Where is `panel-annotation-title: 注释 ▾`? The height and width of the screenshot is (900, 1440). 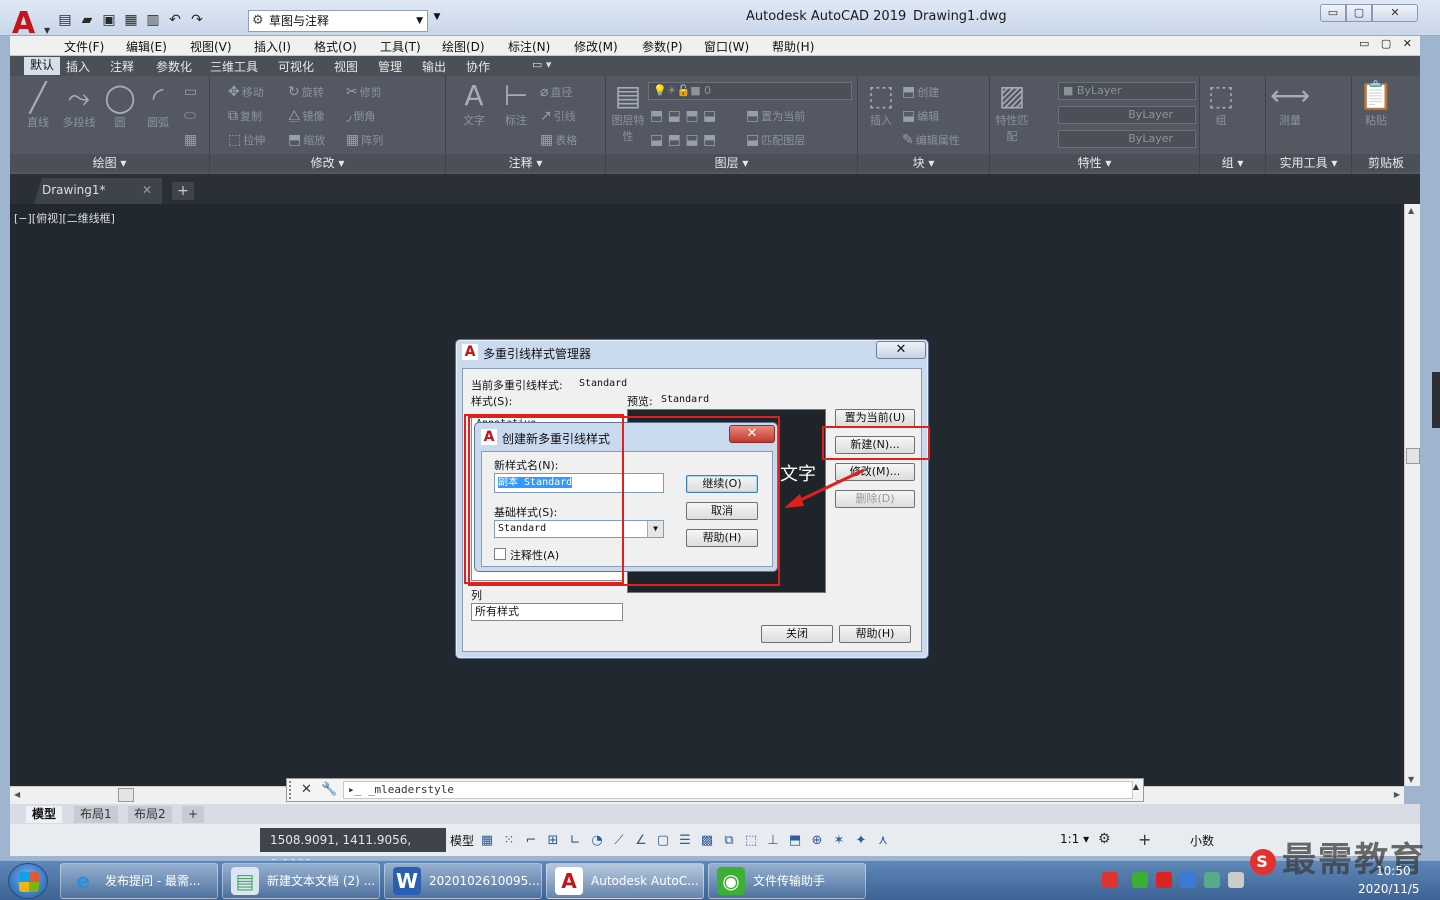 panel-annotation-title: 注释 ▾ is located at coordinates (525, 163).